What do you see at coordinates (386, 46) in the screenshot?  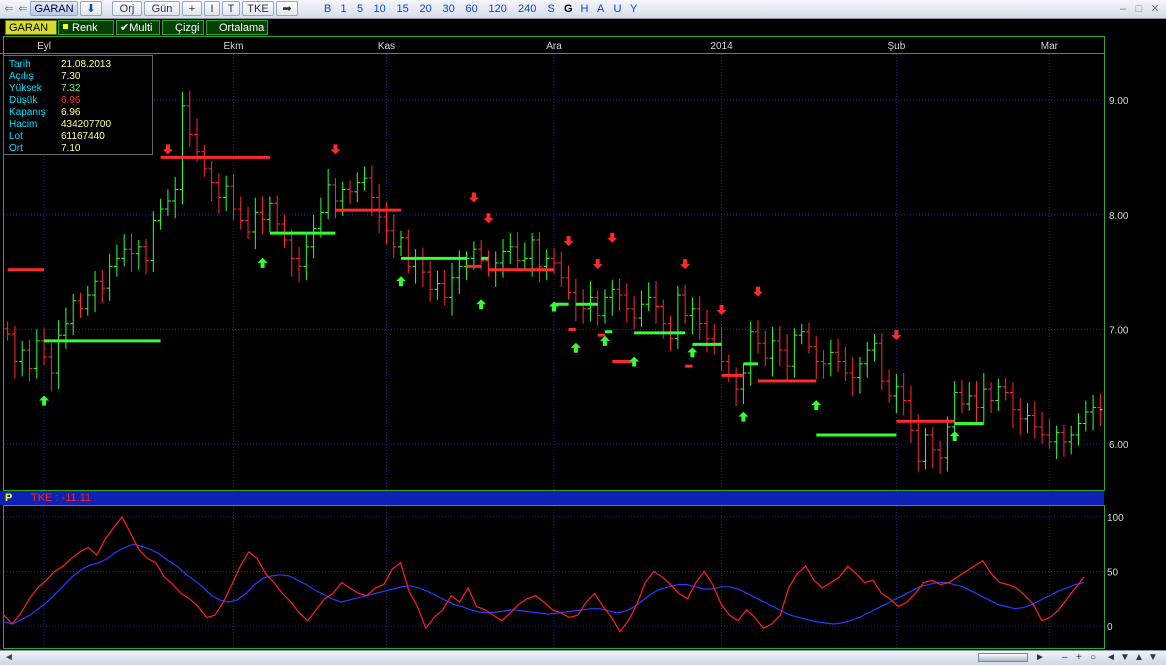 I see `month-label: Kas` at bounding box center [386, 46].